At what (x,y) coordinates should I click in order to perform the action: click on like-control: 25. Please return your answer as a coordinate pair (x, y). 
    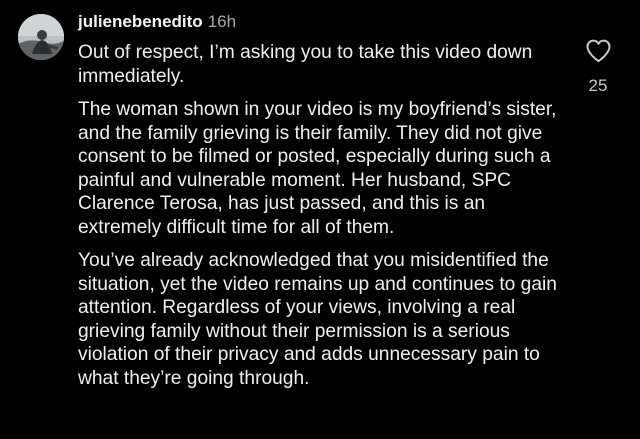
    Looking at the image, I should click on (598, 67).